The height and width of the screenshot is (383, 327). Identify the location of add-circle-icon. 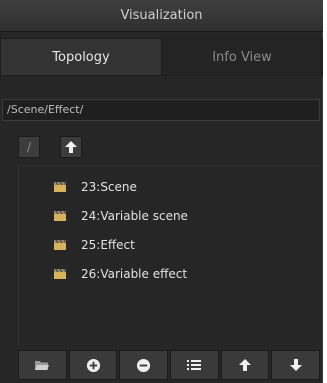
(93, 365).